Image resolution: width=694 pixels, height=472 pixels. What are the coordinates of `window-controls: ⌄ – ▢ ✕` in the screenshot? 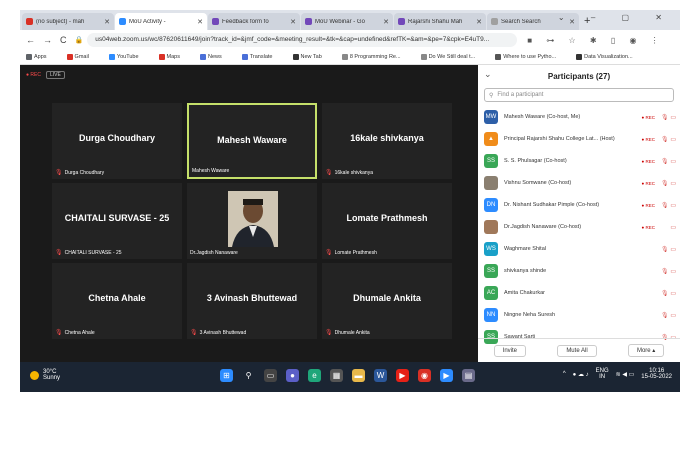 It's located at (616, 17).